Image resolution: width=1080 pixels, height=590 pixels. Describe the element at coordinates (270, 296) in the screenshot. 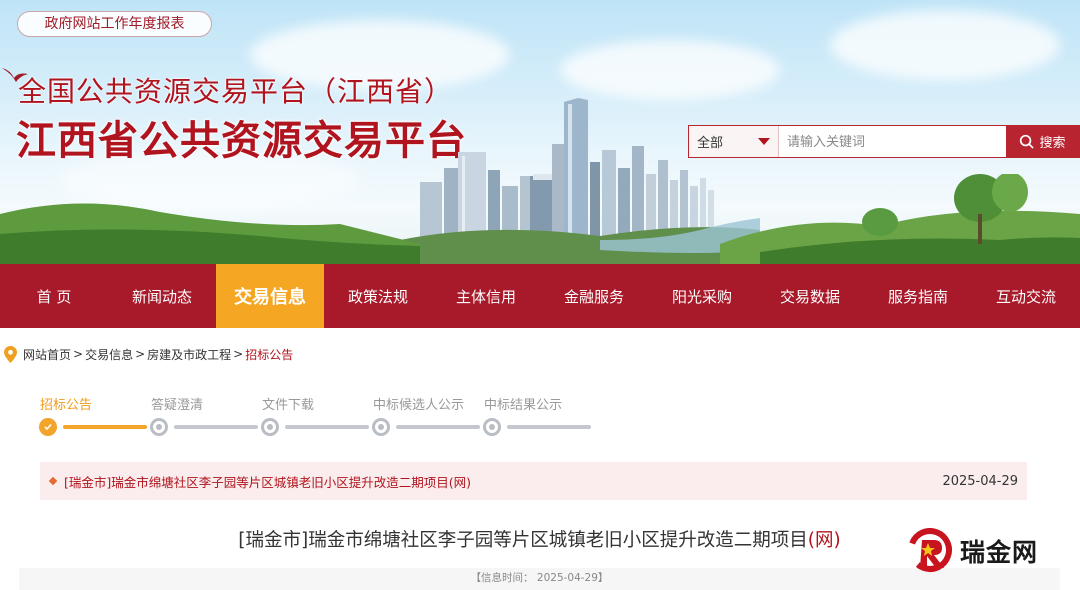

I see `nav-item-trade-info: 交易信息` at that location.